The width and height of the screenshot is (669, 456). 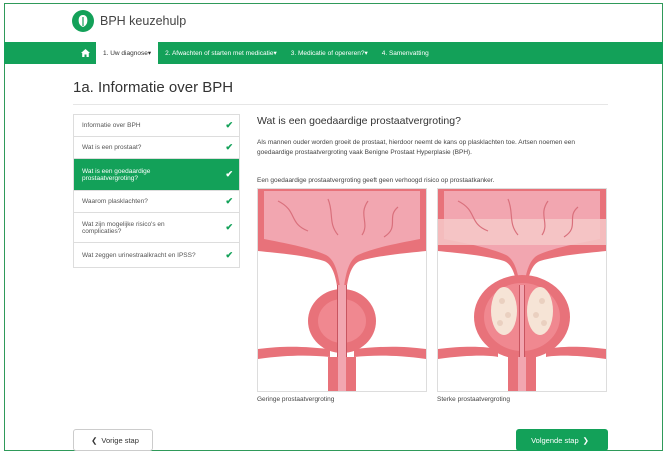 What do you see at coordinates (329, 53) in the screenshot?
I see `nav-item-medicatie: 3. Medicatie of opereren? ▾` at bounding box center [329, 53].